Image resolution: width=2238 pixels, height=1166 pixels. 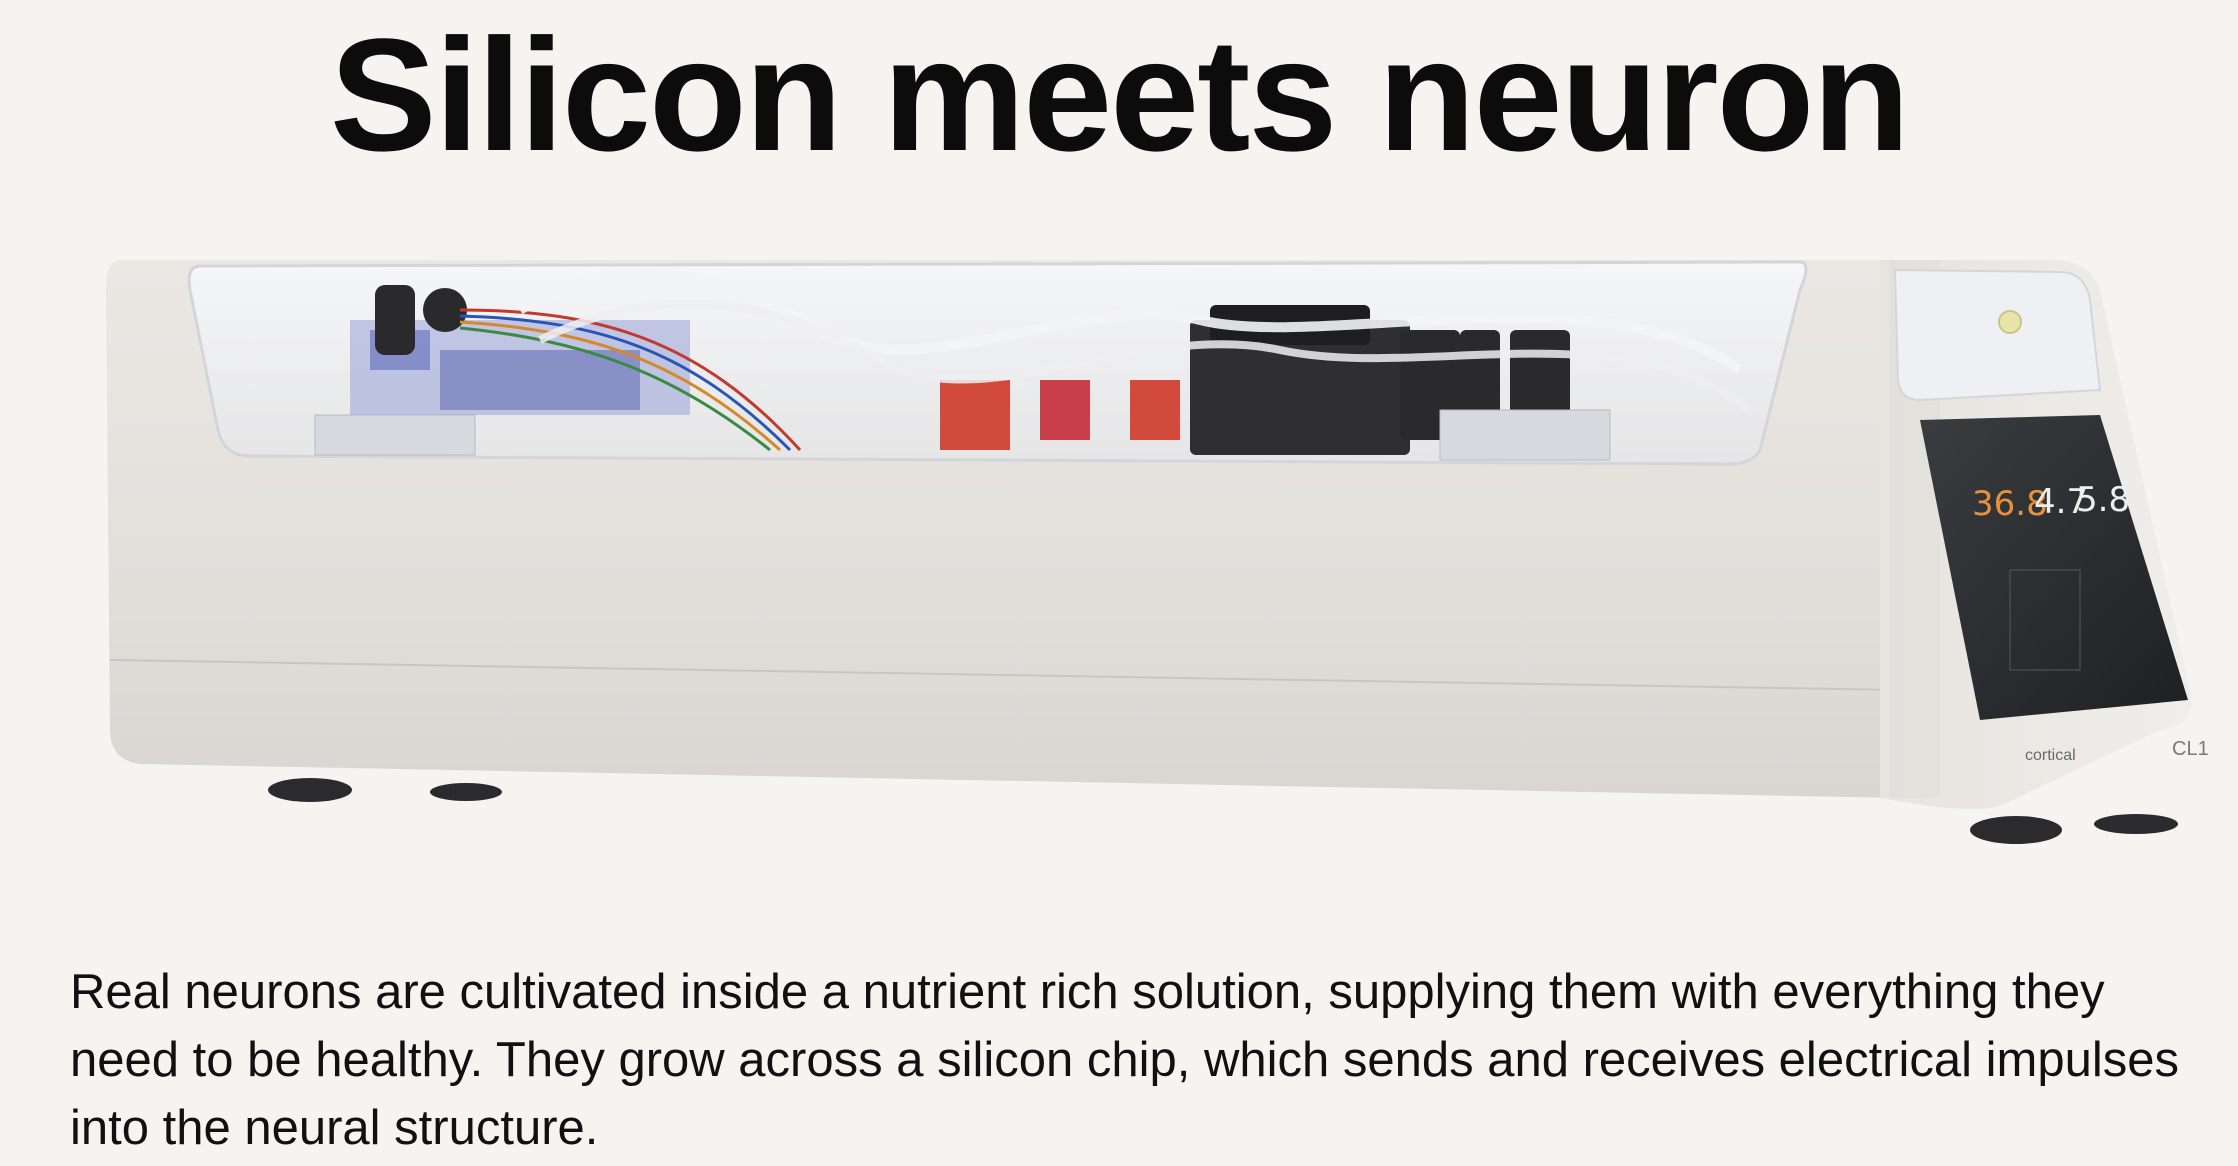 What do you see at coordinates (2010, 322) in the screenshot?
I see `status-led-icon` at bounding box center [2010, 322].